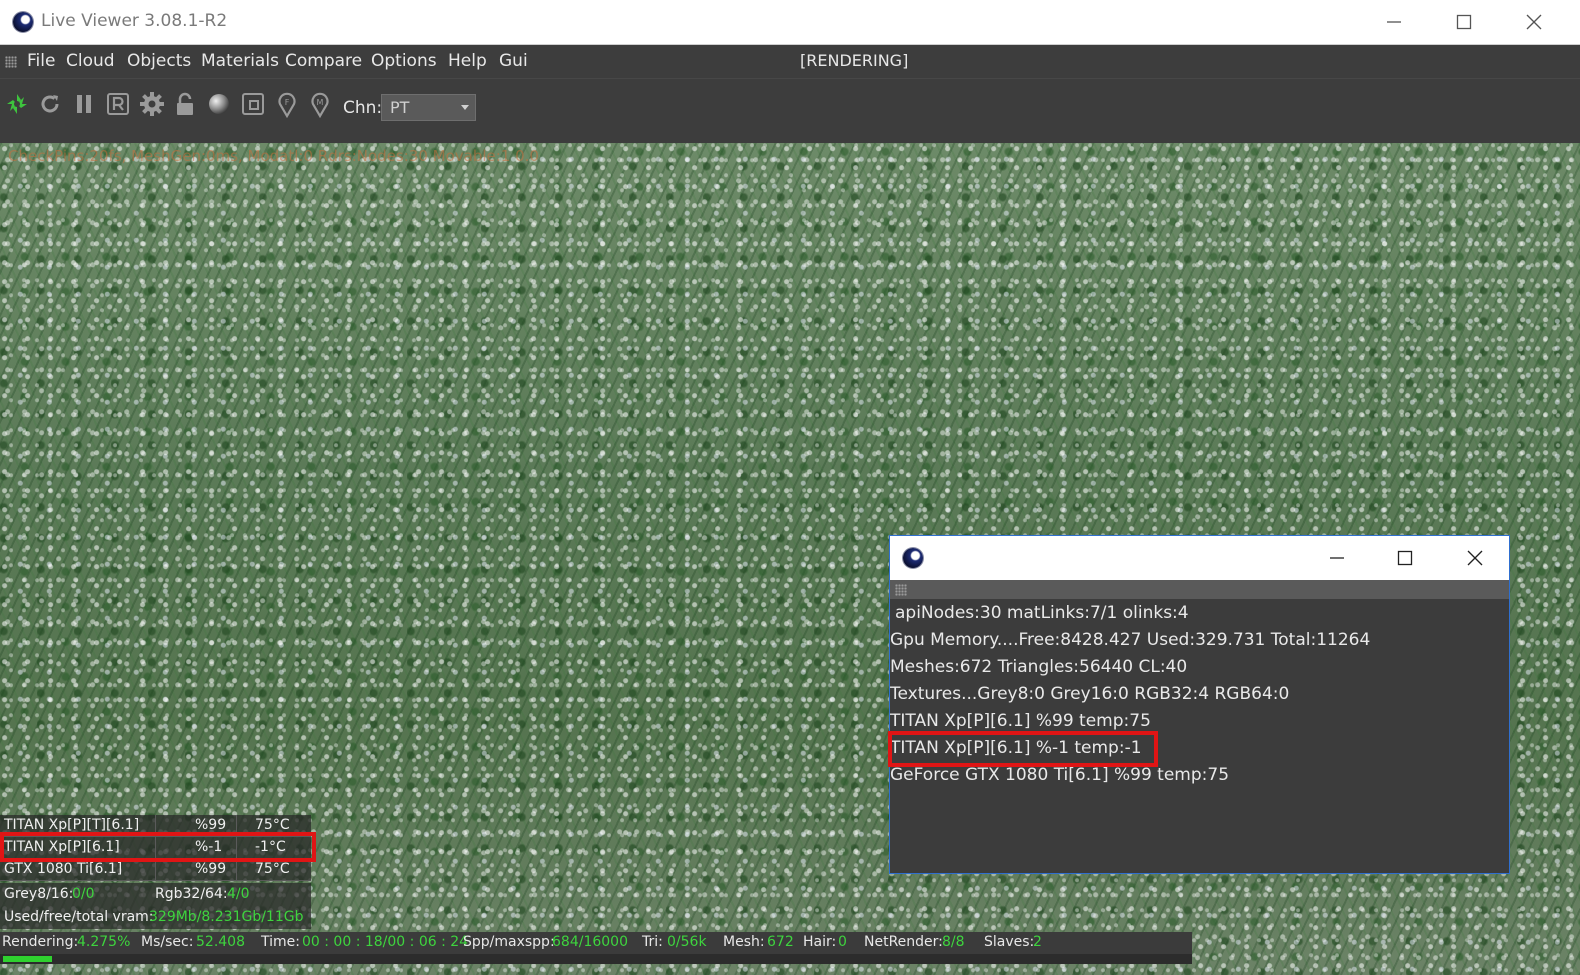 This screenshot has height=975, width=1580. I want to click on gpu-usage: %-1, so click(209, 847).